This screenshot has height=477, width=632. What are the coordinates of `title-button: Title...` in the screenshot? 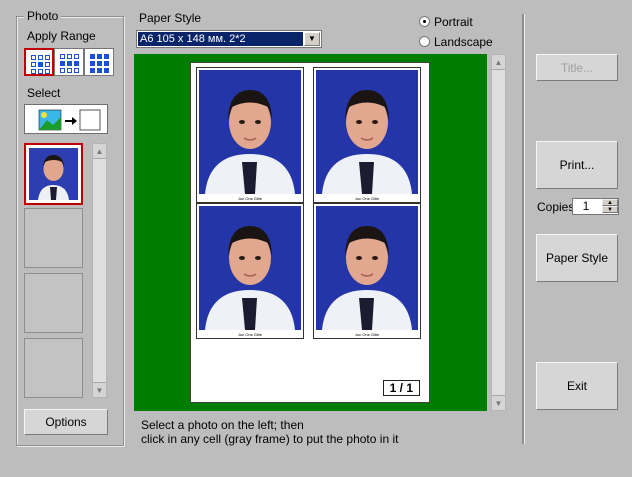 It's located at (577, 67).